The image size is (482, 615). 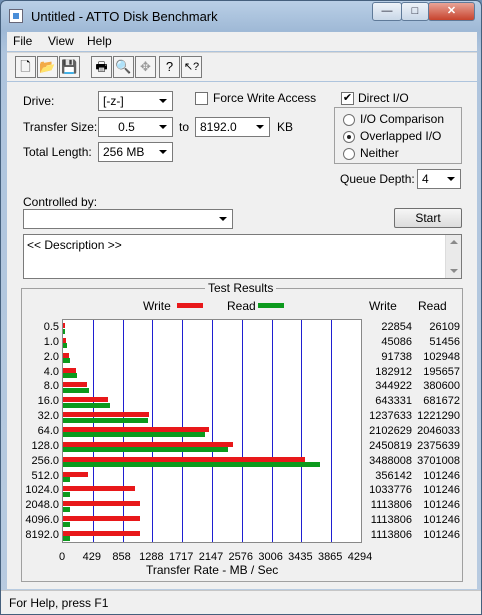 I want to click on direct-io-checkbox: ✔, so click(x=347, y=98).